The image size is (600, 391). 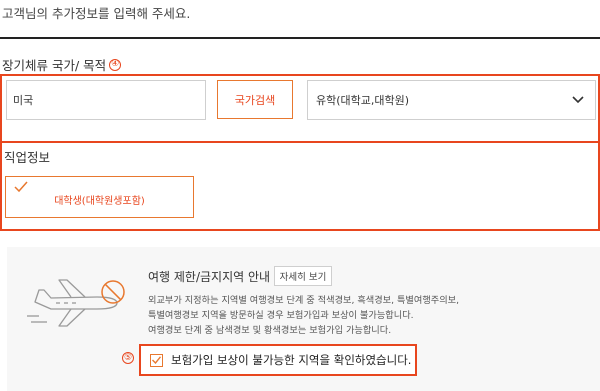 What do you see at coordinates (76, 303) in the screenshot?
I see `no-airplane-icon` at bounding box center [76, 303].